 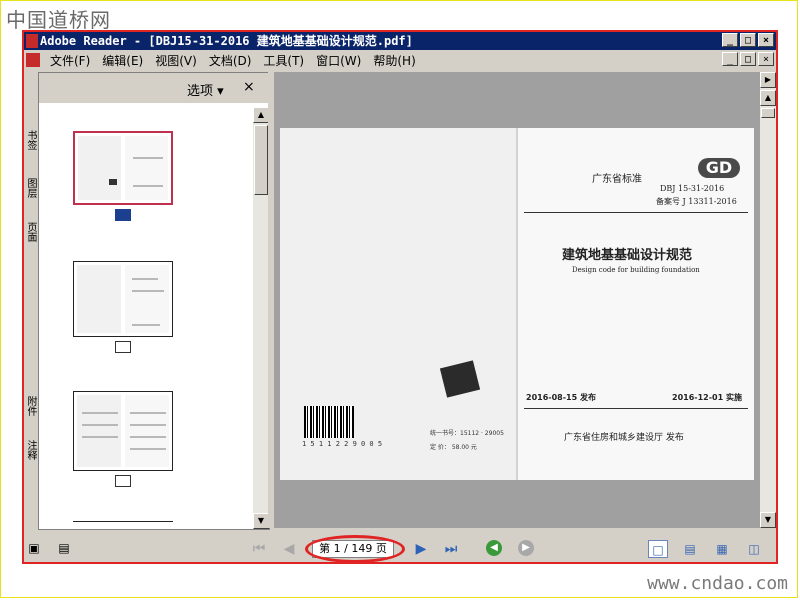 What do you see at coordinates (766, 59) in the screenshot?
I see `doc-close-button: ×` at bounding box center [766, 59].